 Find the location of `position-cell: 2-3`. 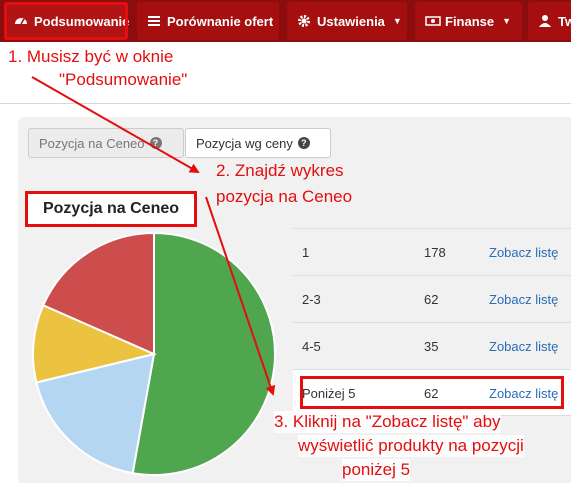

position-cell: 2-3 is located at coordinates (311, 299).